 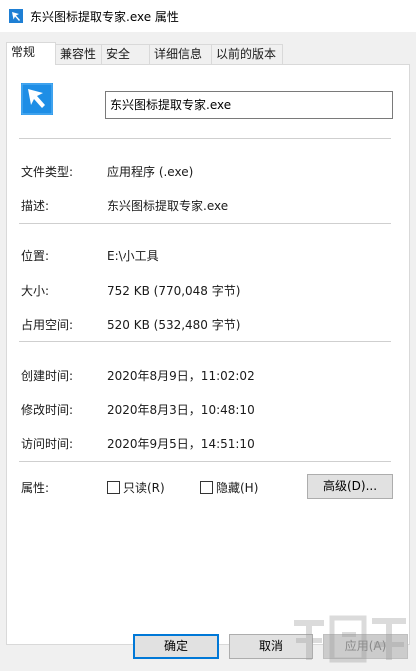 What do you see at coordinates (47, 172) in the screenshot?
I see `file-type-label: 文件类型:` at bounding box center [47, 172].